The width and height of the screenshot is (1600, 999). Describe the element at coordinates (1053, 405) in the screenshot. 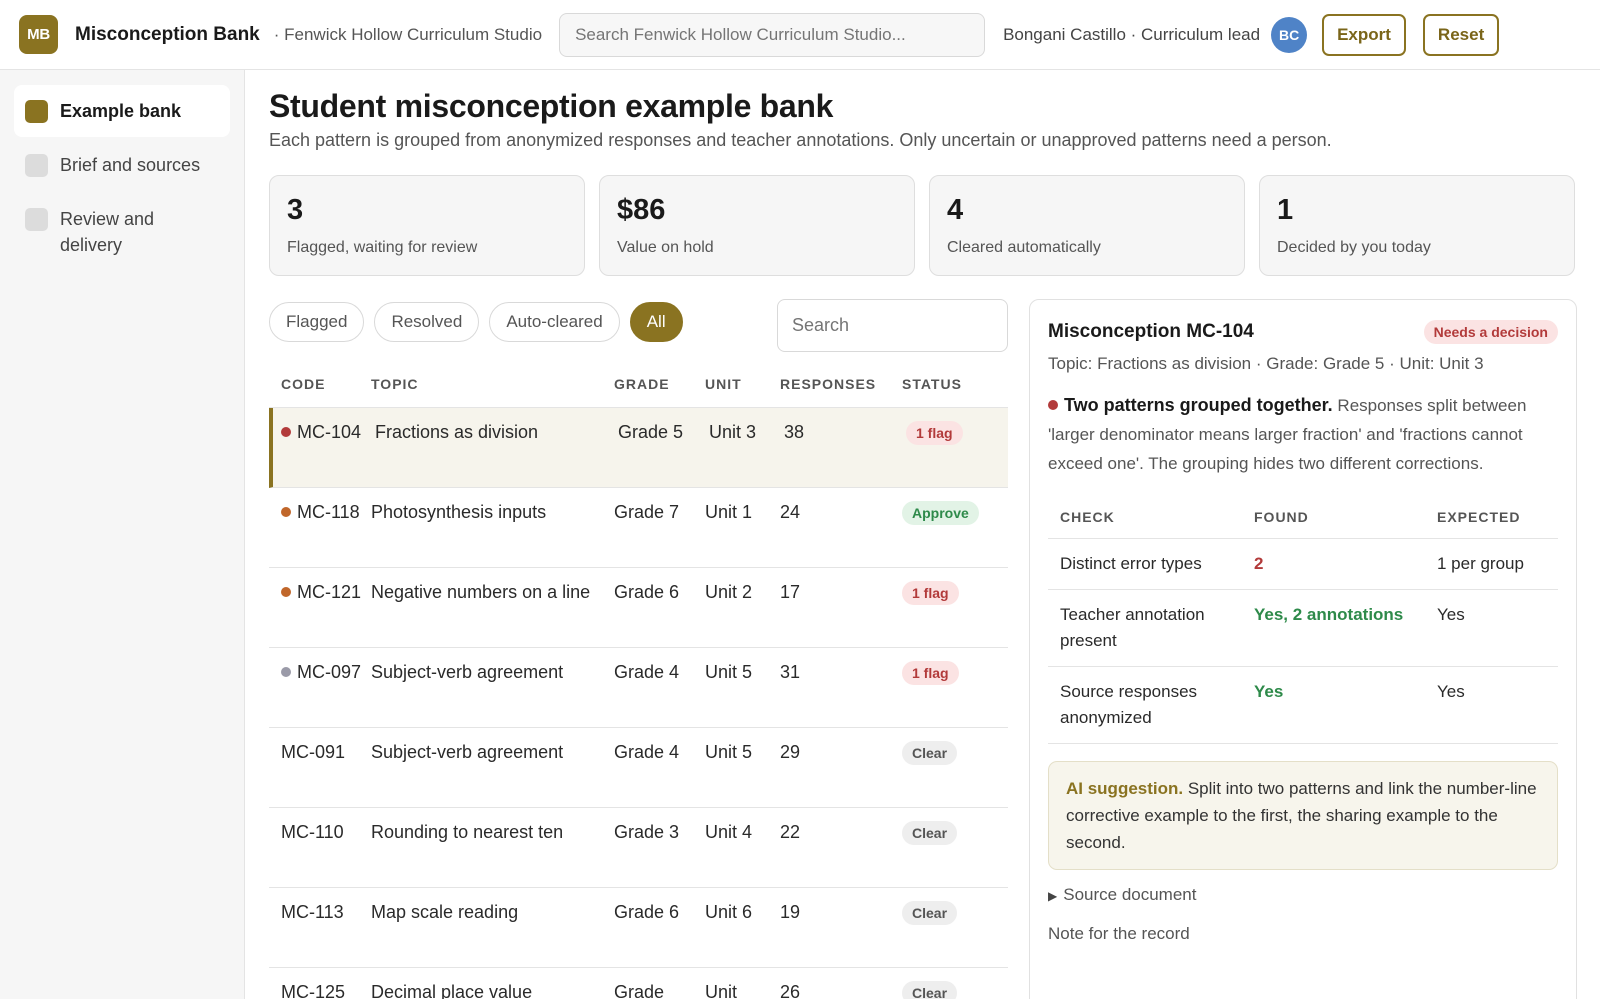

I see `alert-dot-icon` at that location.